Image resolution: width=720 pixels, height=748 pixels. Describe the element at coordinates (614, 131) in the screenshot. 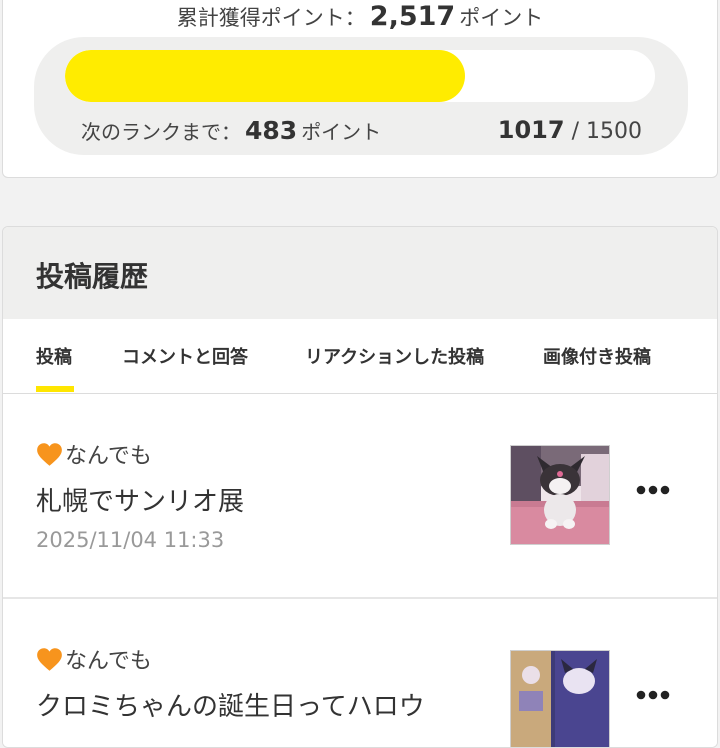

I see `rank-target-points: 1500` at that location.